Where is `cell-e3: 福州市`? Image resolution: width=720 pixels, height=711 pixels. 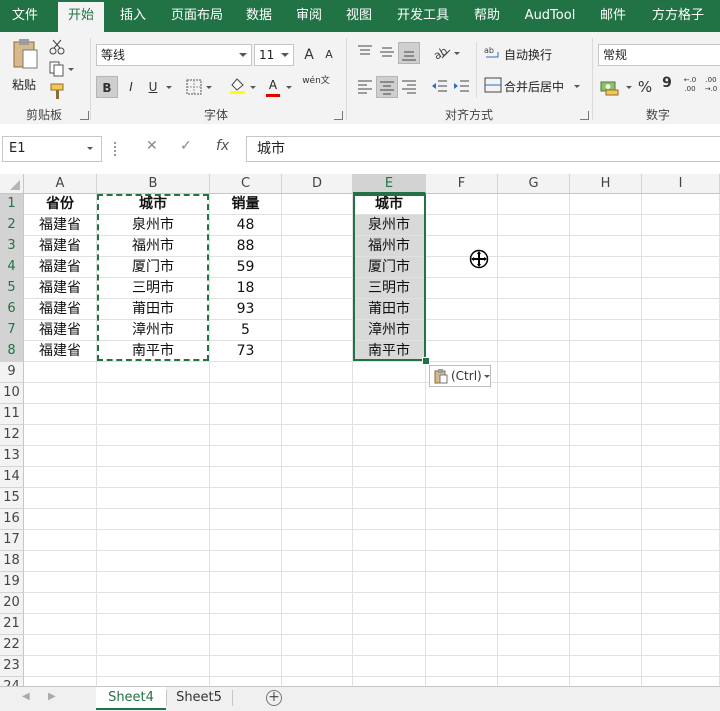
cell-e3: 福州市 is located at coordinates (389, 246).